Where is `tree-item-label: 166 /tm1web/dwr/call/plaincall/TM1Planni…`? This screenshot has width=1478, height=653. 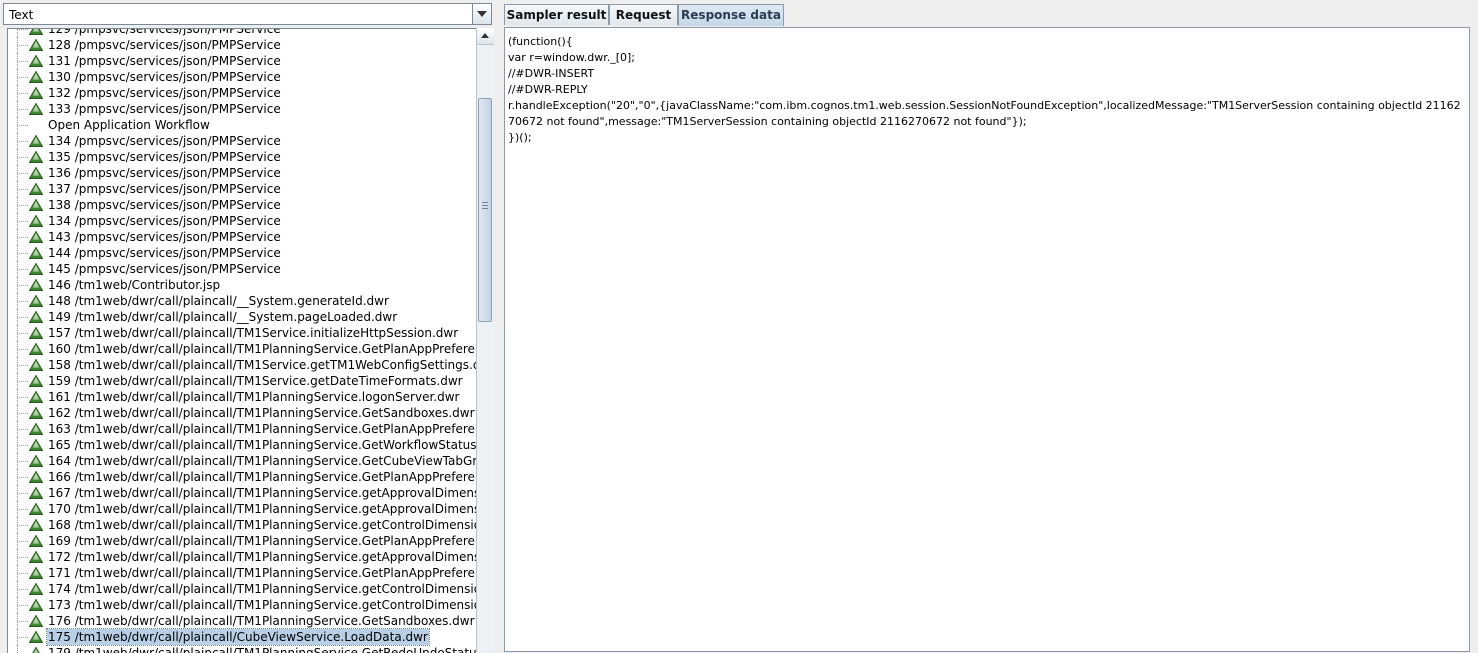
tree-item-label: 166 /tm1web/dwr/call/plaincall/TM1Planni… is located at coordinates (262, 477).